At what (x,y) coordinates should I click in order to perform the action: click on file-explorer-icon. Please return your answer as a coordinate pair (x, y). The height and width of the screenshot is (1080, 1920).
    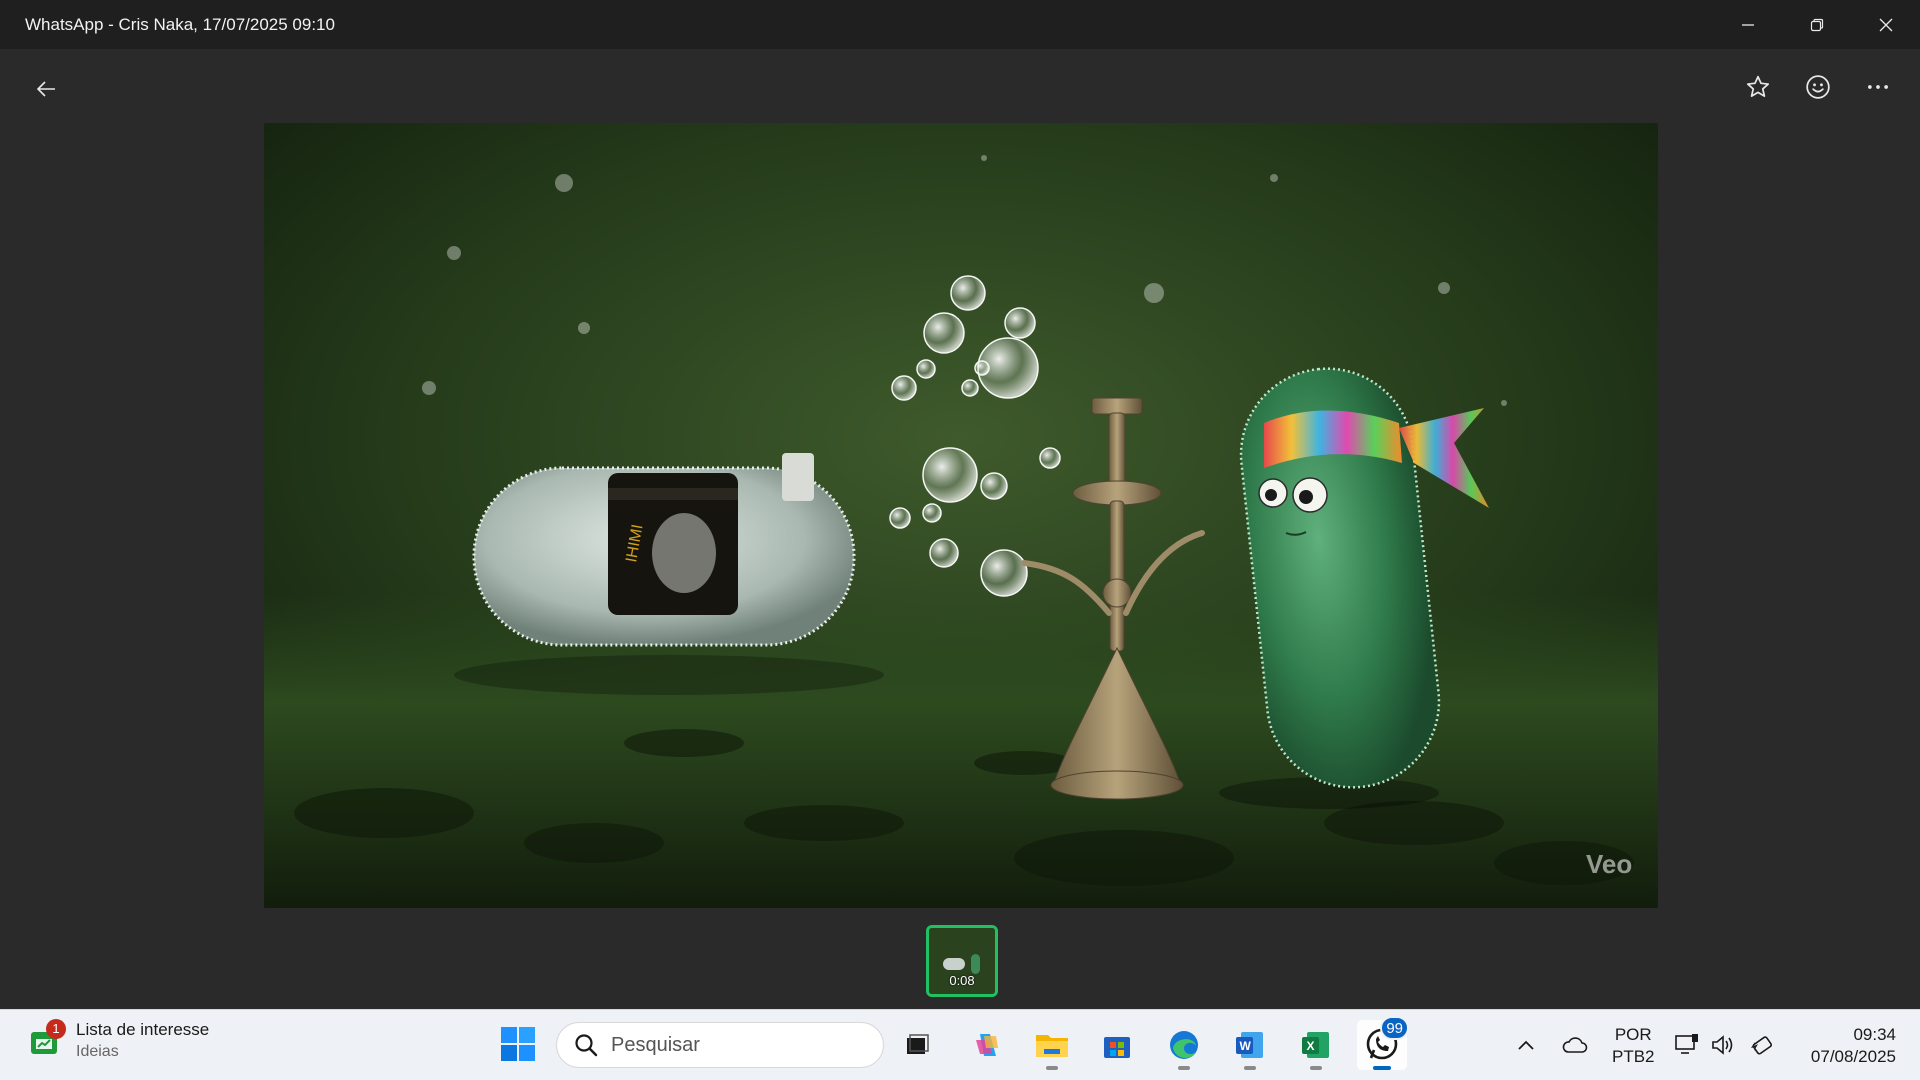
    Looking at the image, I should click on (1052, 1046).